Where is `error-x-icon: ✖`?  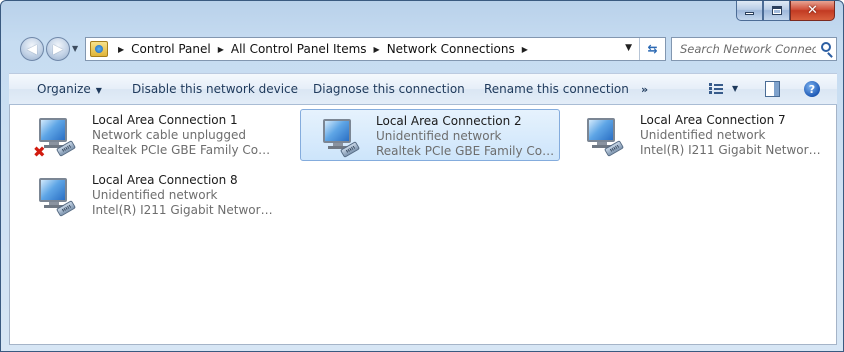 error-x-icon: ✖ is located at coordinates (39, 152).